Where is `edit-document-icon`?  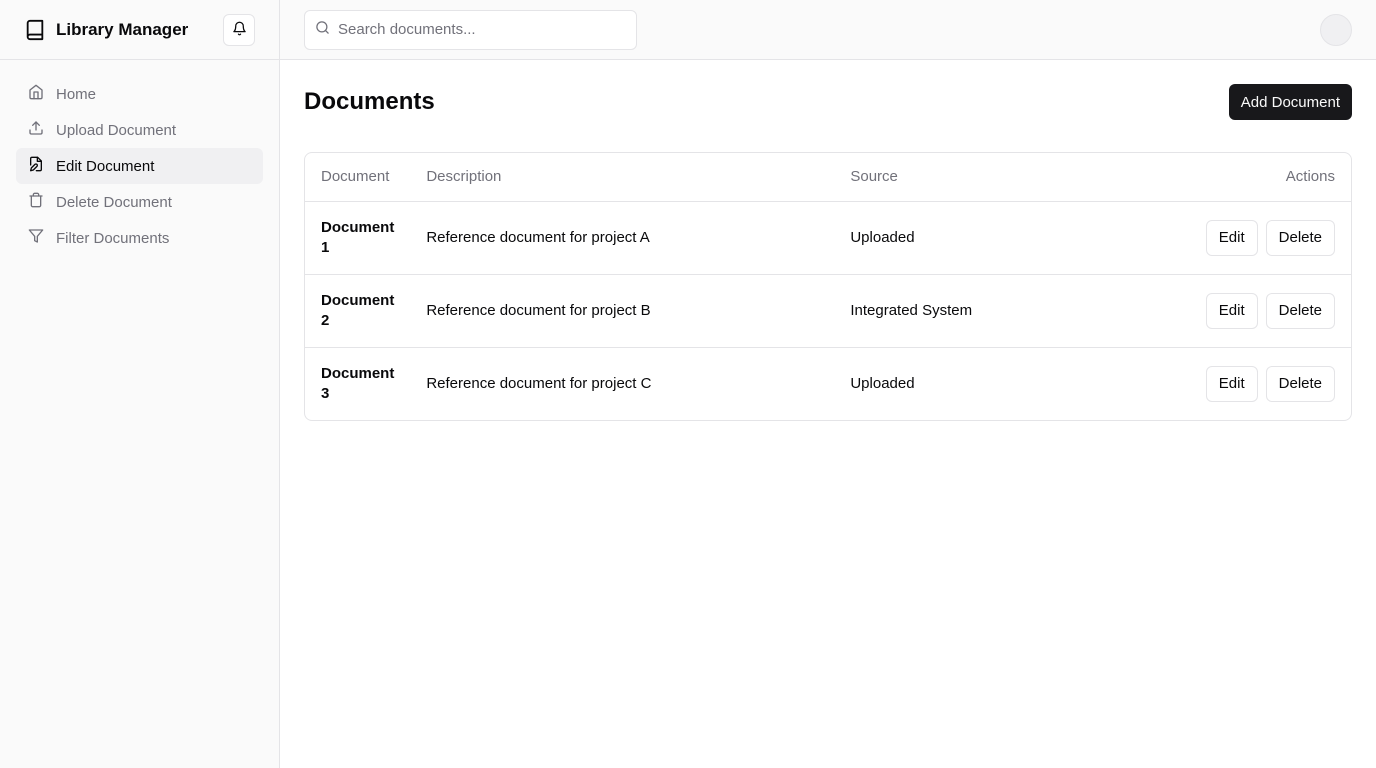
edit-document-icon is located at coordinates (36, 166).